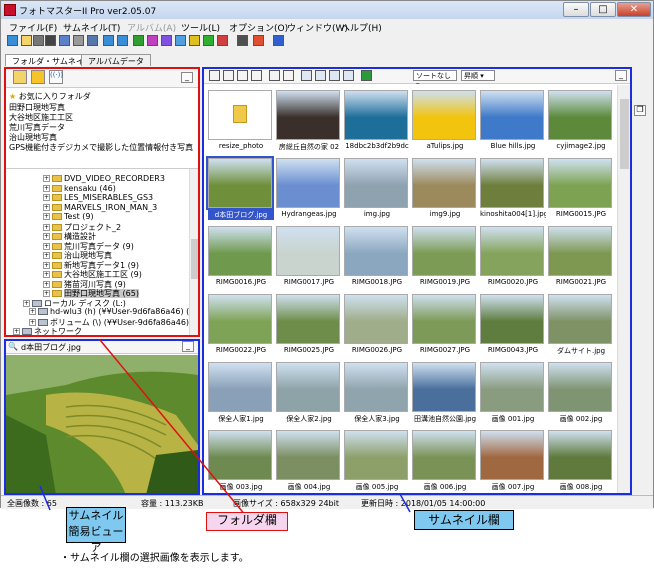 Image resolution: width=654 pixels, height=570 pixels. I want to click on note-text: ・サムネイル欄の選択画像を表示します。, so click(154, 558).